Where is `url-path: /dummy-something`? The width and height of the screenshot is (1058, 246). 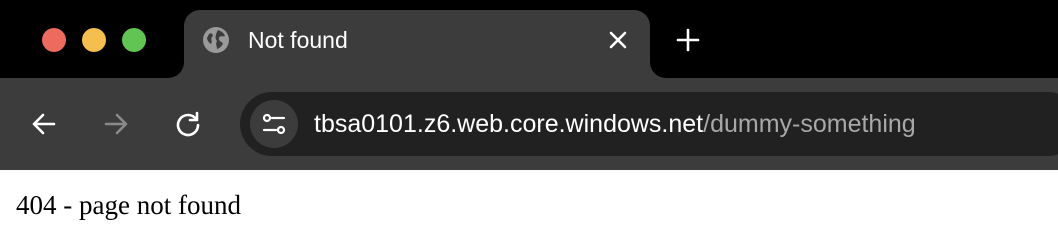
url-path: /dummy-something is located at coordinates (809, 124).